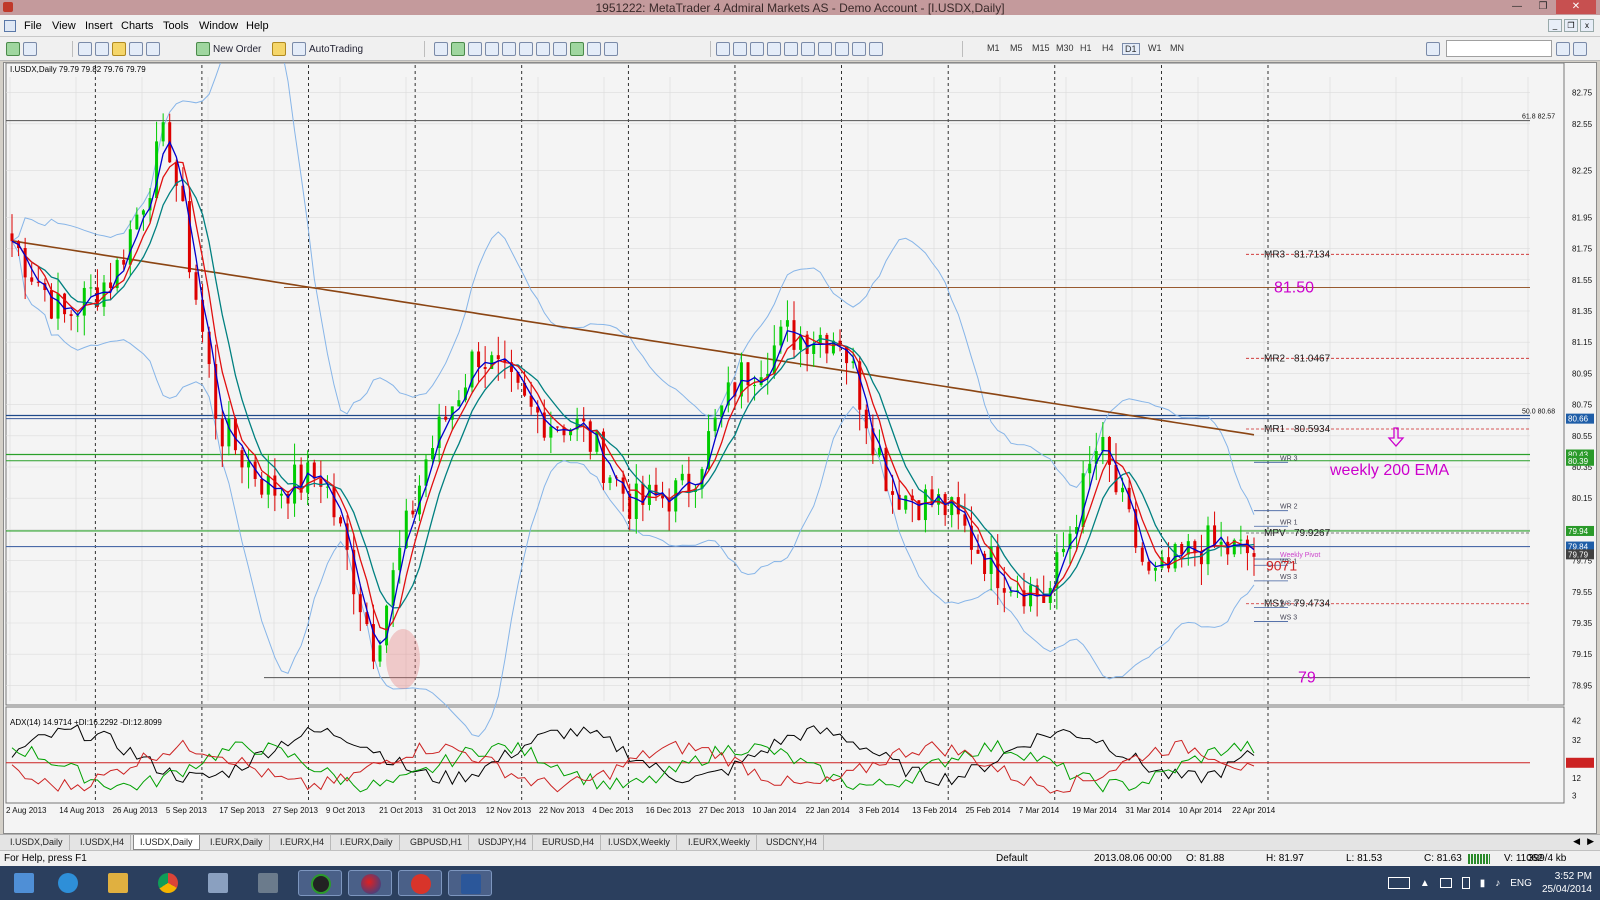  Describe the element at coordinates (1483, 883) in the screenshot. I see `signal-icon: ▮` at that location.